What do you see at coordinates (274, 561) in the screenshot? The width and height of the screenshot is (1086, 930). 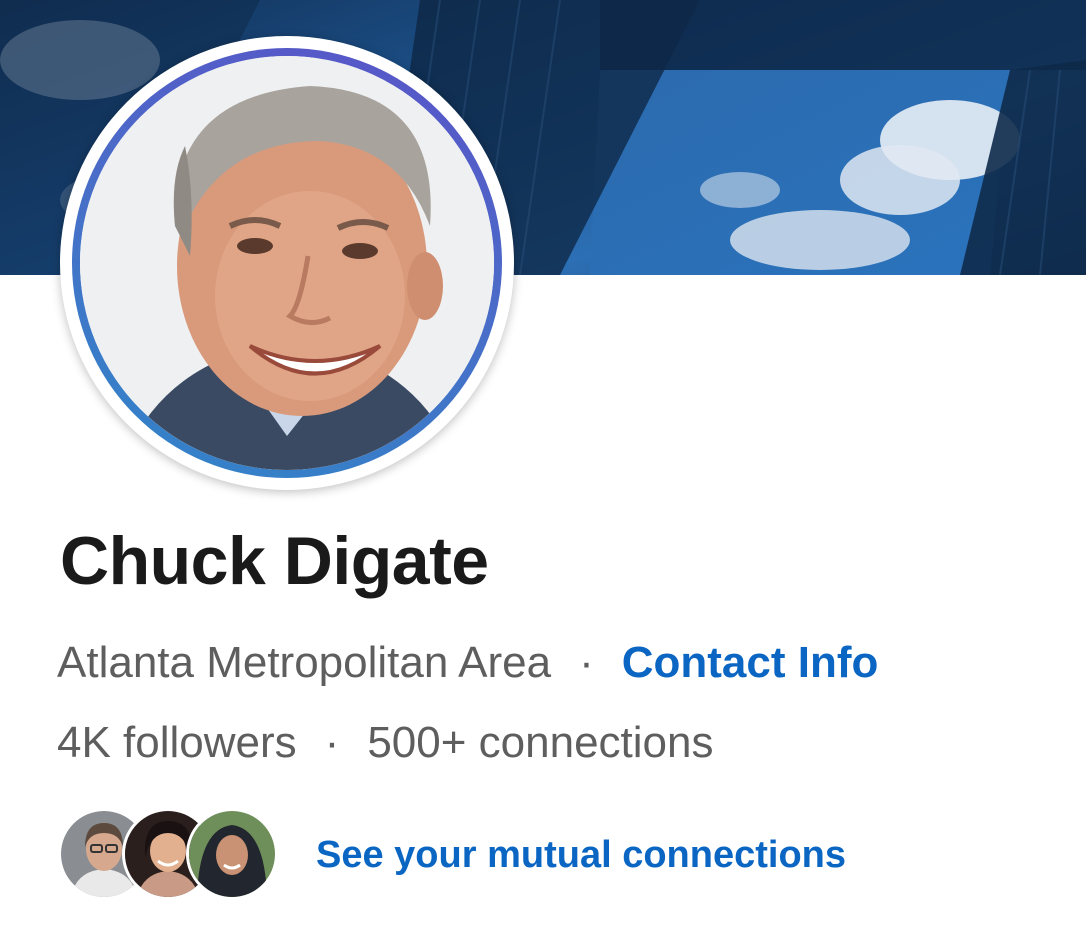 I see `profile-name: Chuck Digate` at bounding box center [274, 561].